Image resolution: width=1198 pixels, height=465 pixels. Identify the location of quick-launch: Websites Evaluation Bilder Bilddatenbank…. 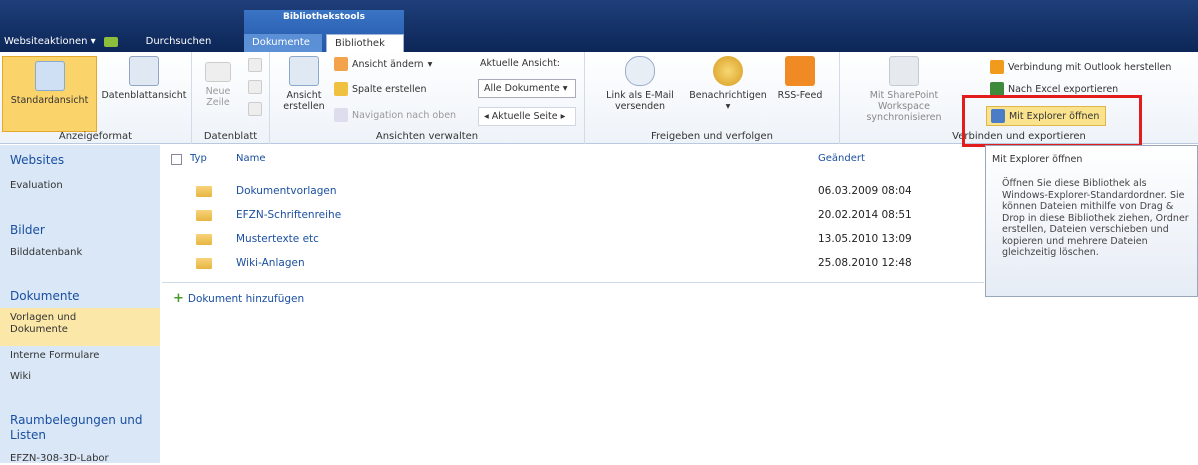
(80, 305).